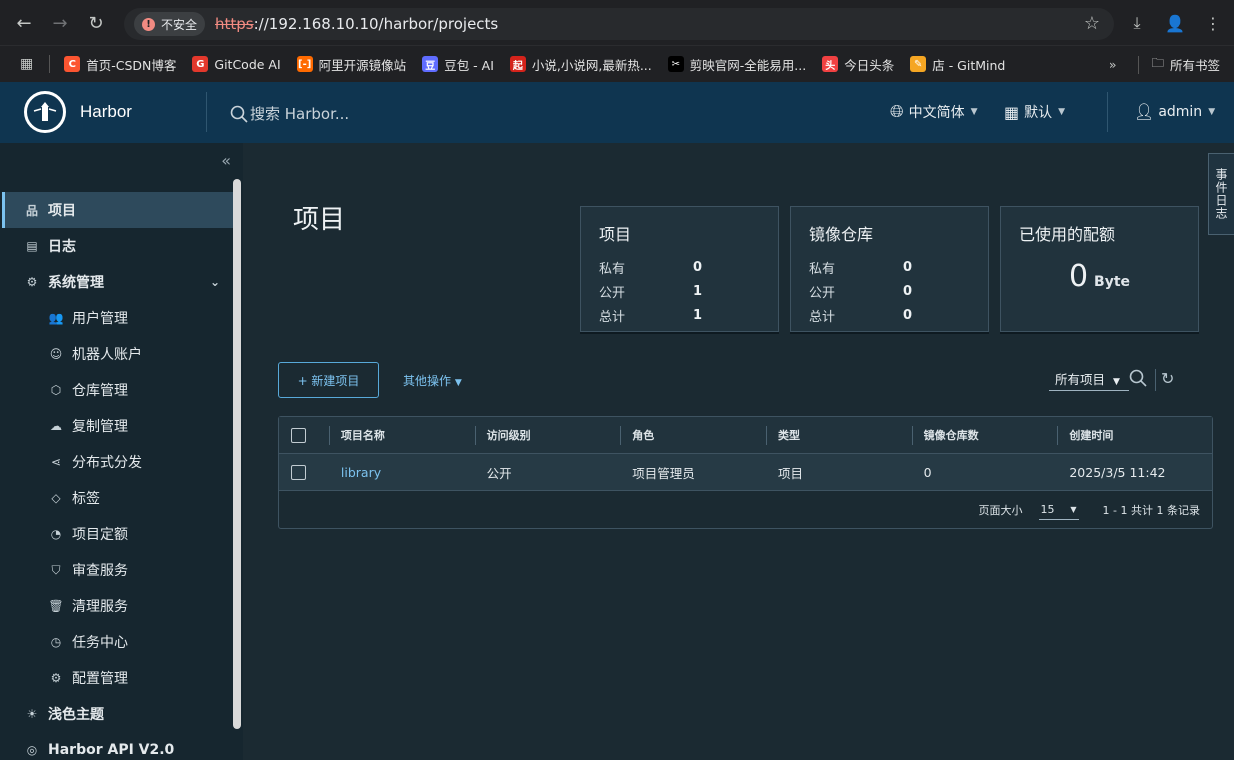 The width and height of the screenshot is (1234, 760). Describe the element at coordinates (1137, 23) in the screenshot. I see `download-icon: ⤓` at that location.